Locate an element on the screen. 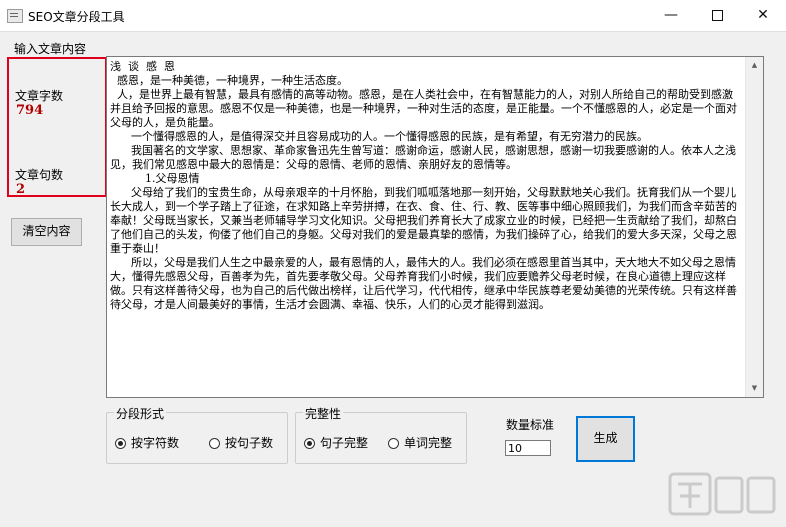 Image resolution: width=786 pixels, height=527 pixels. minimize-button: — is located at coordinates (671, 15).